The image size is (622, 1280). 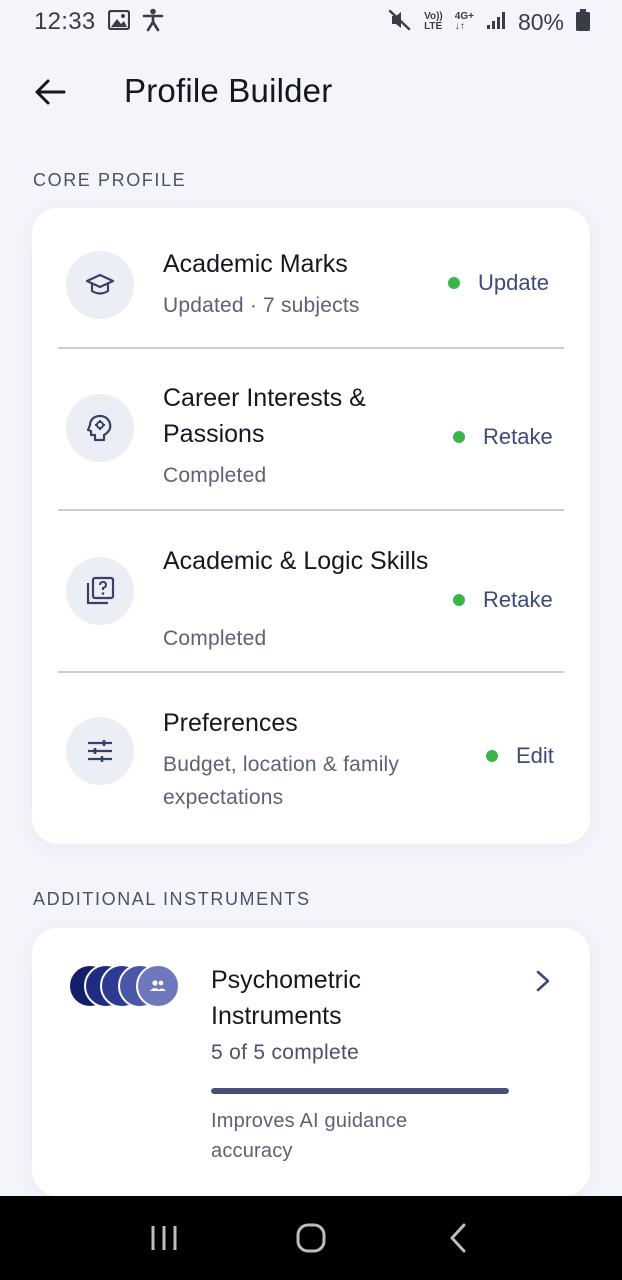 What do you see at coordinates (459, 26) in the screenshot?
I see `network-bottom: ↓↑` at bounding box center [459, 26].